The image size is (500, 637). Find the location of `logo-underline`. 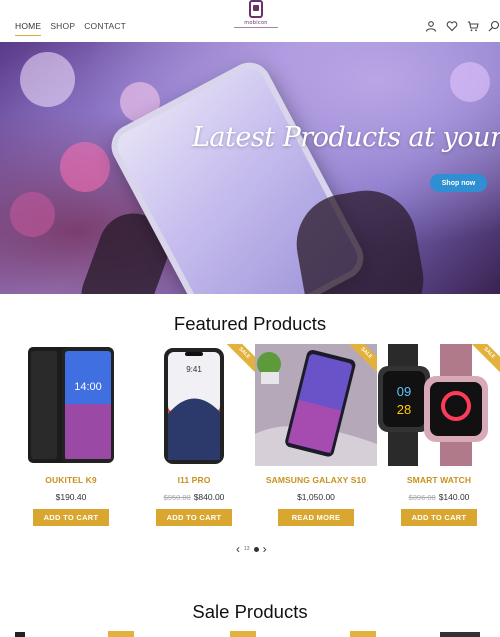

logo-underline is located at coordinates (256, 27).